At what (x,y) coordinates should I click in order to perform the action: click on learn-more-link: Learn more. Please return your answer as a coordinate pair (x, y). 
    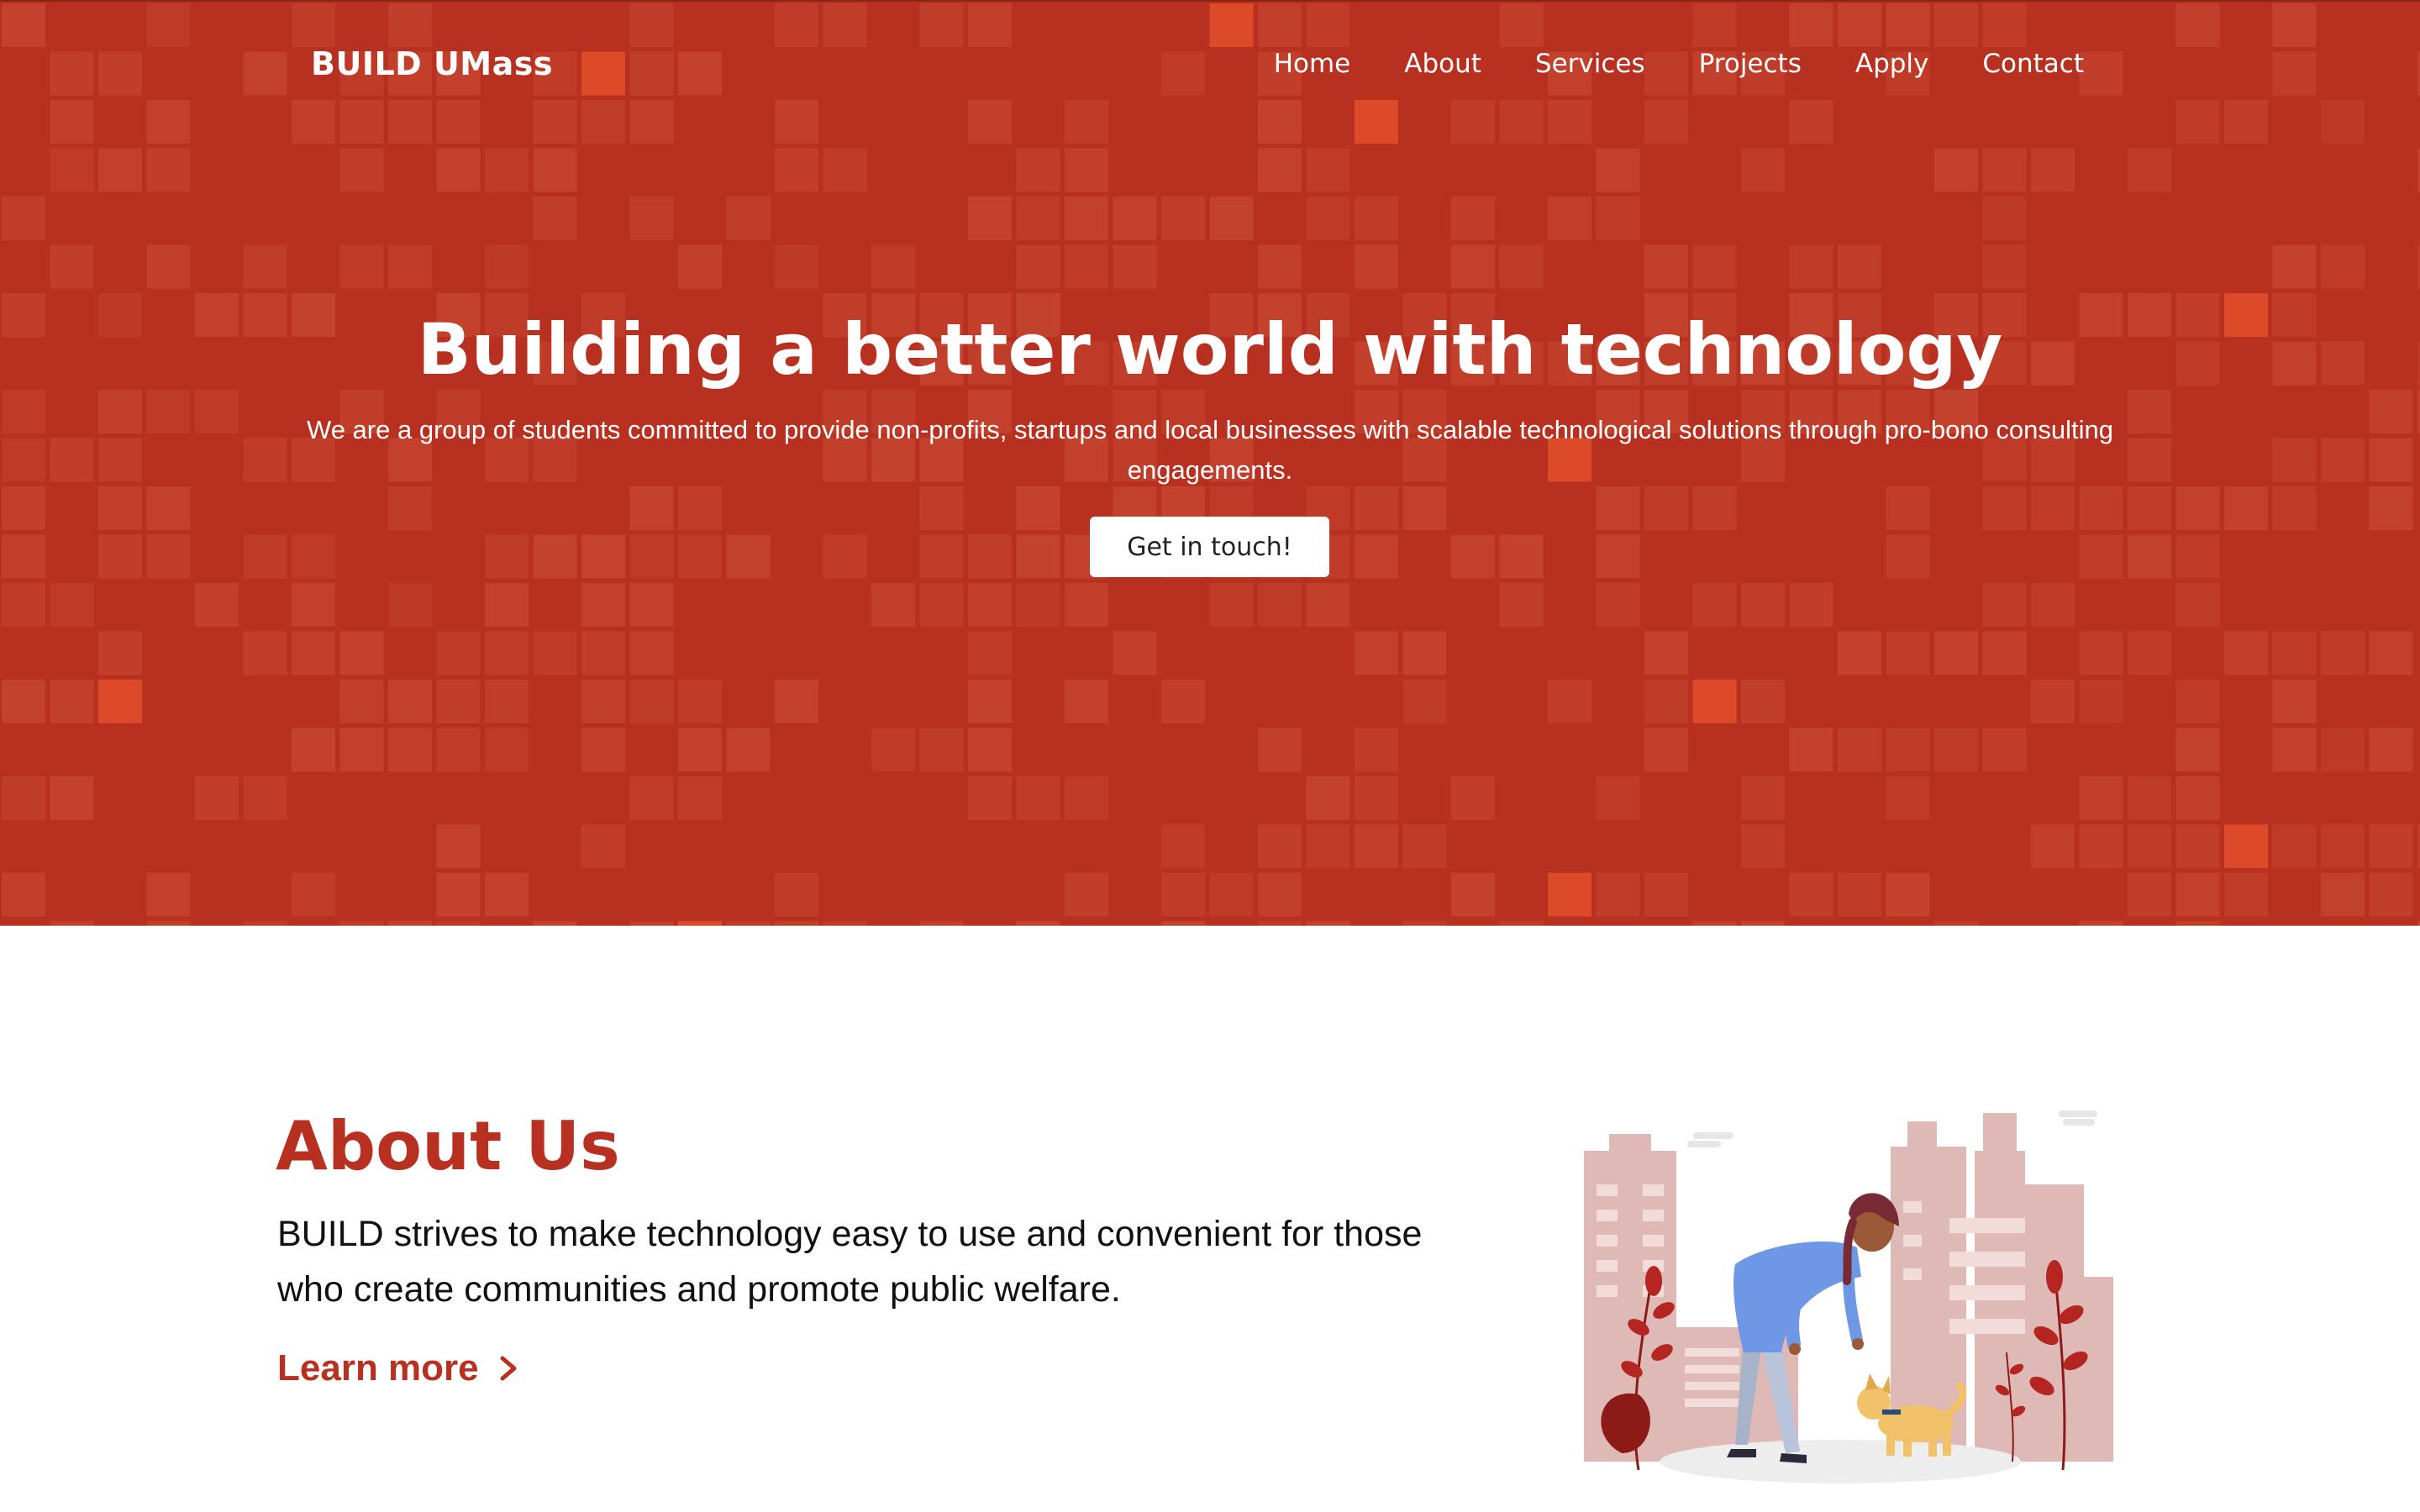
    Looking at the image, I should click on (399, 1368).